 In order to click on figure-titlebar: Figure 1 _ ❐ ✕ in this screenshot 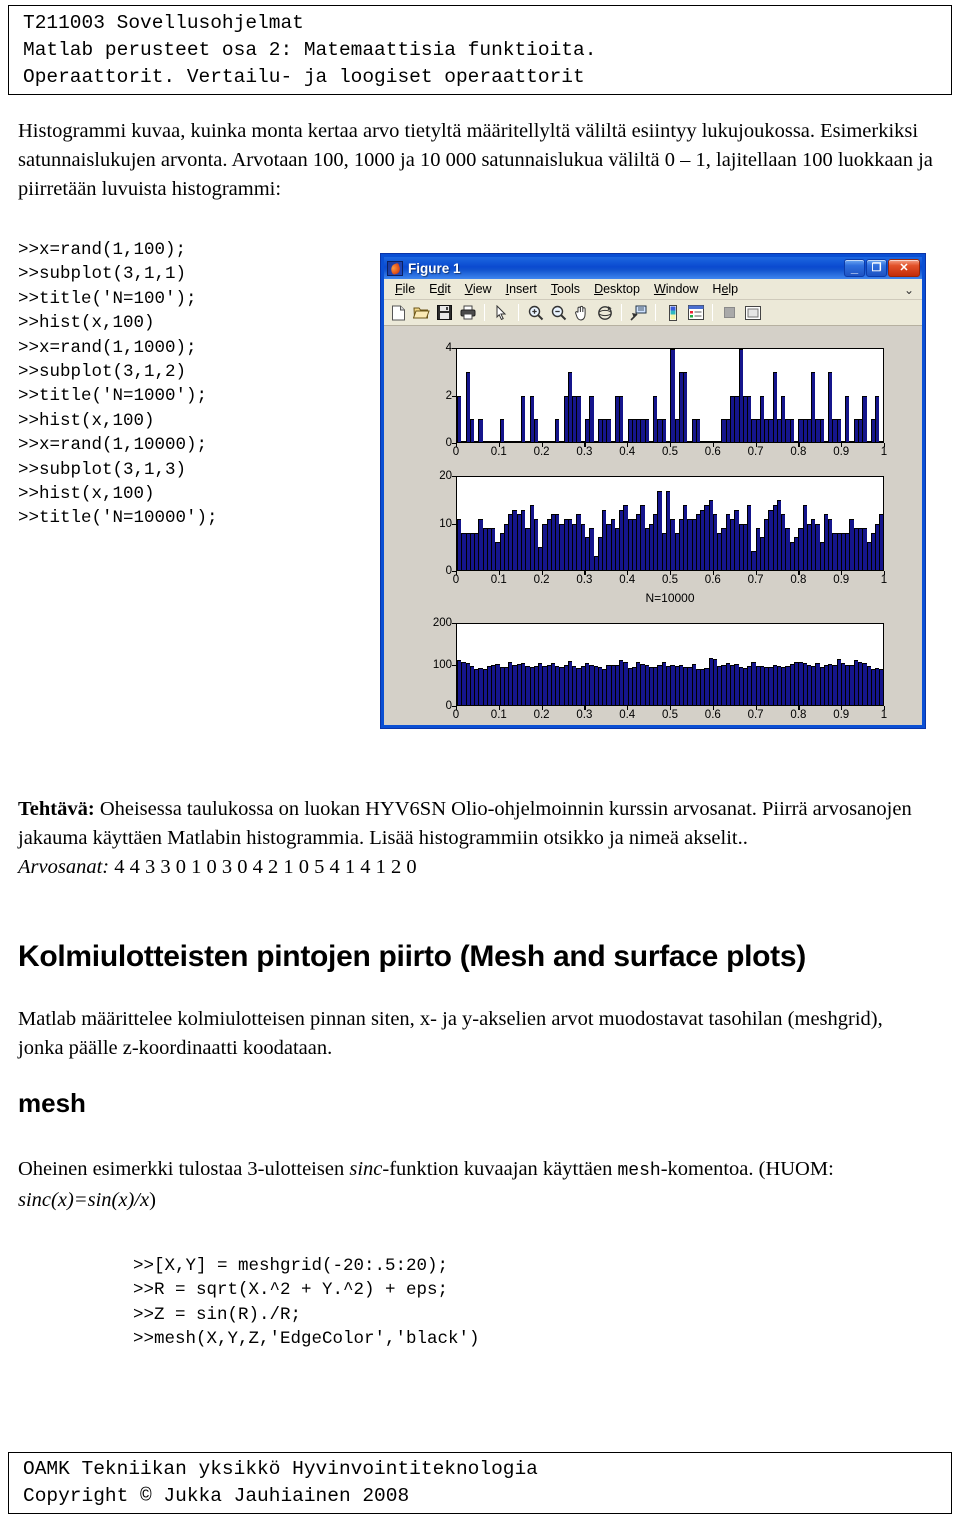, I will do `click(653, 268)`.